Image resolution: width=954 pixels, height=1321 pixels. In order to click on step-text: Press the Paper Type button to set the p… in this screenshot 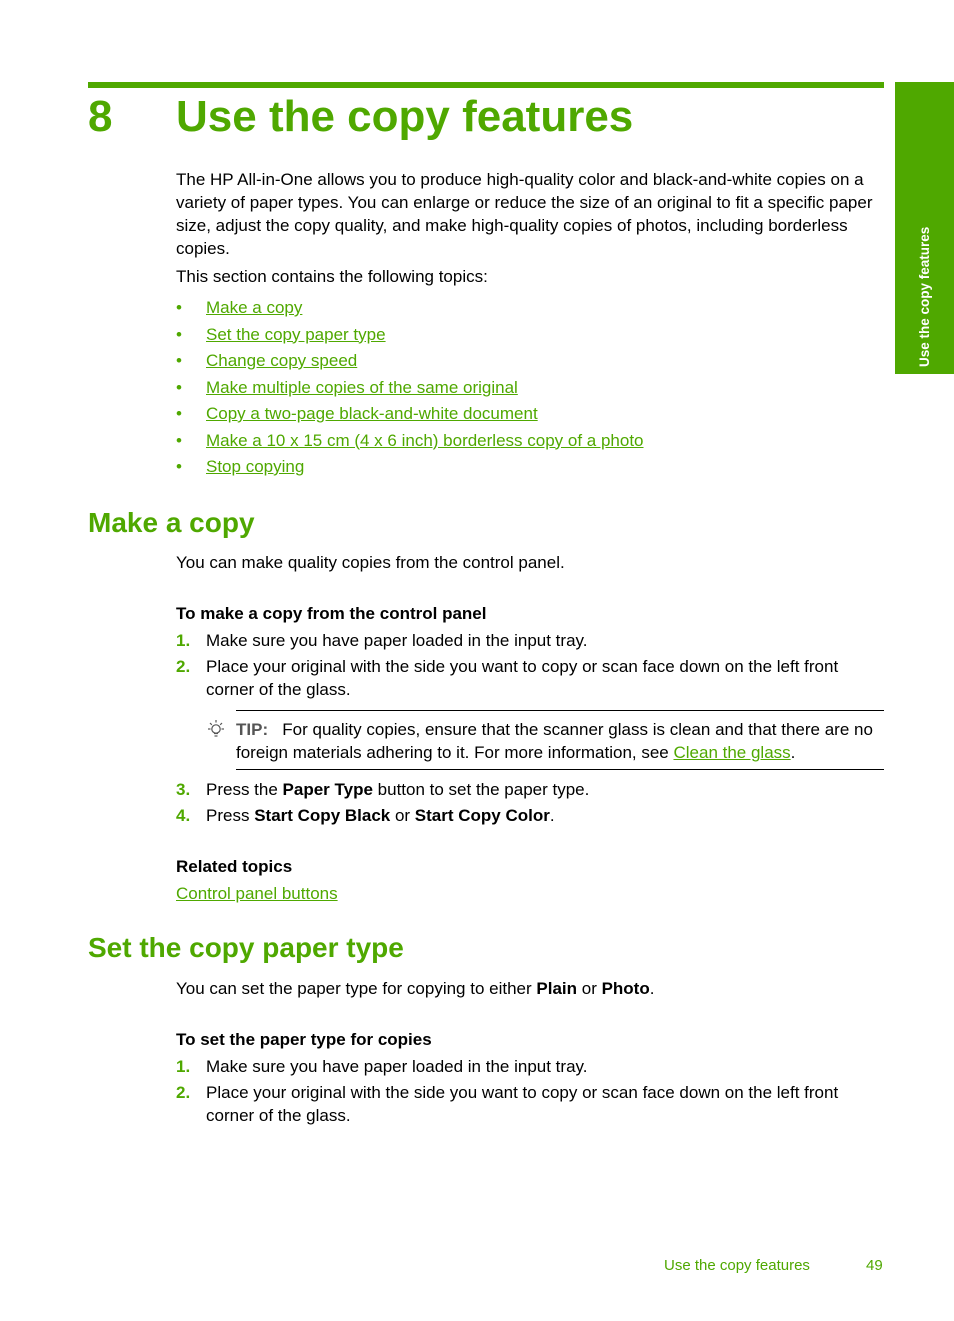, I will do `click(546, 789)`.